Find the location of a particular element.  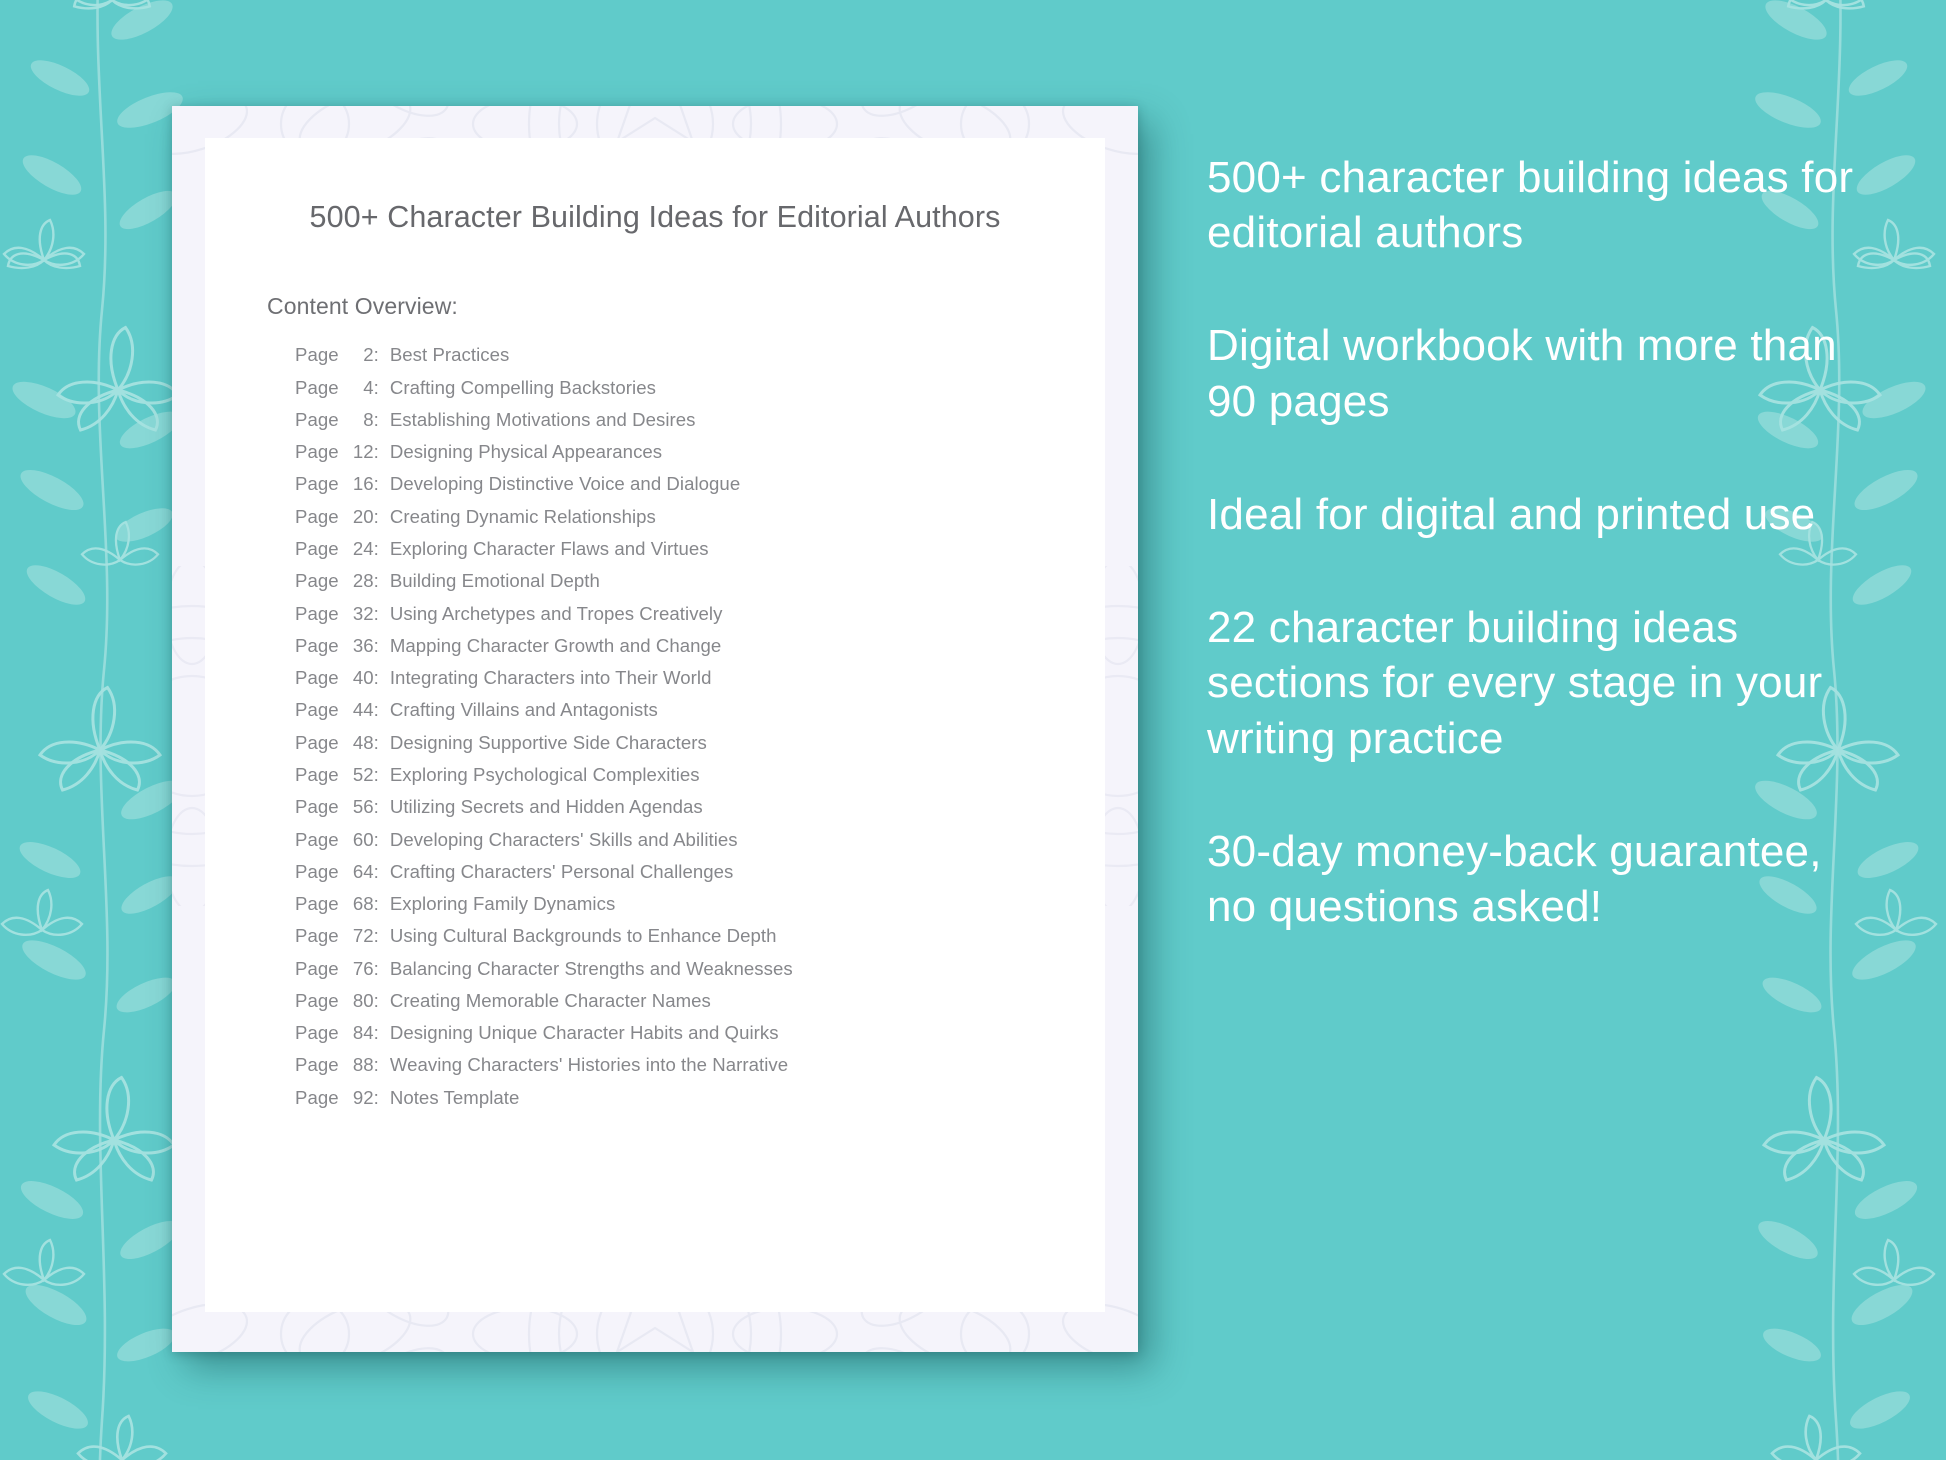

toc-page-number: 92 is located at coordinates (363, 1097).